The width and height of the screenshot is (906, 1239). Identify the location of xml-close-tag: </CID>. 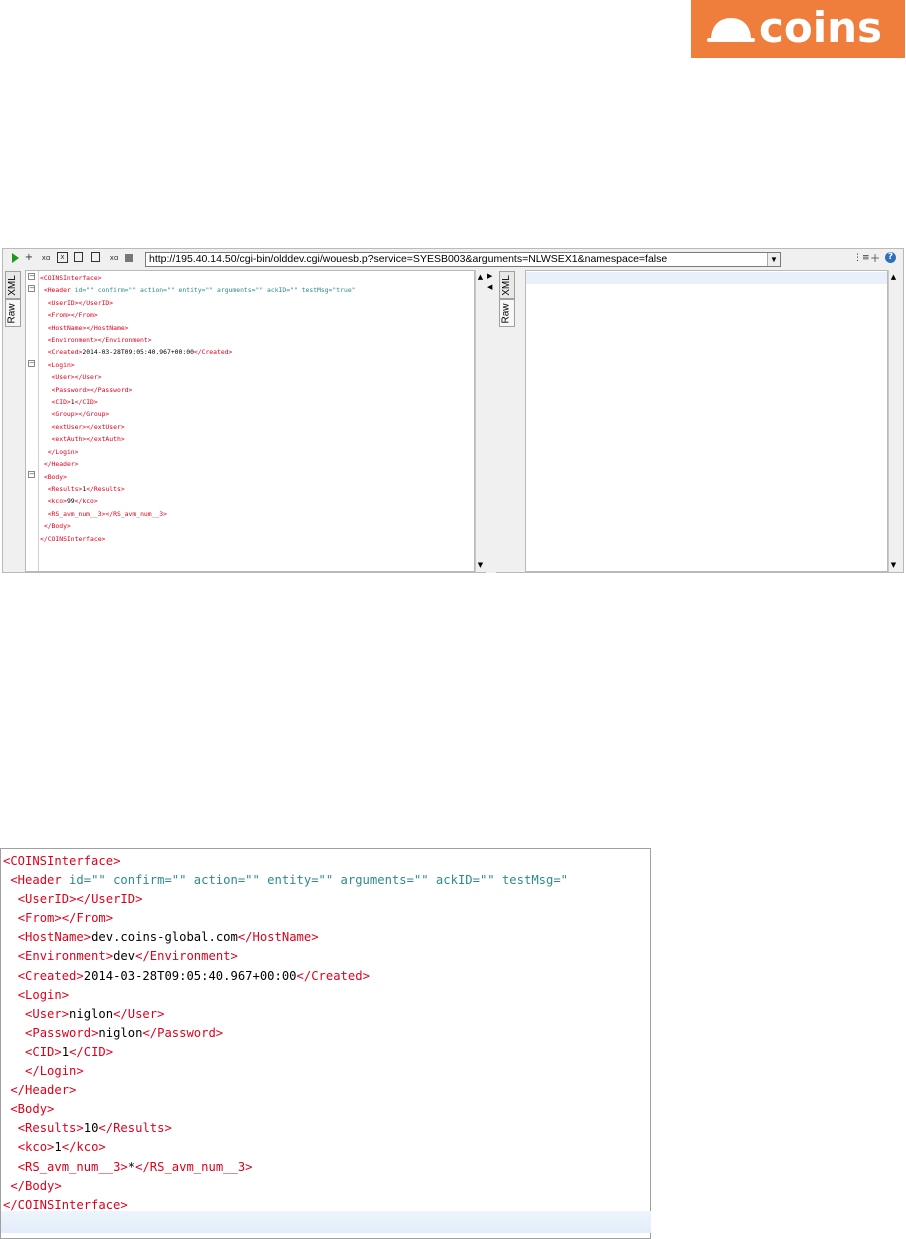
(86, 402).